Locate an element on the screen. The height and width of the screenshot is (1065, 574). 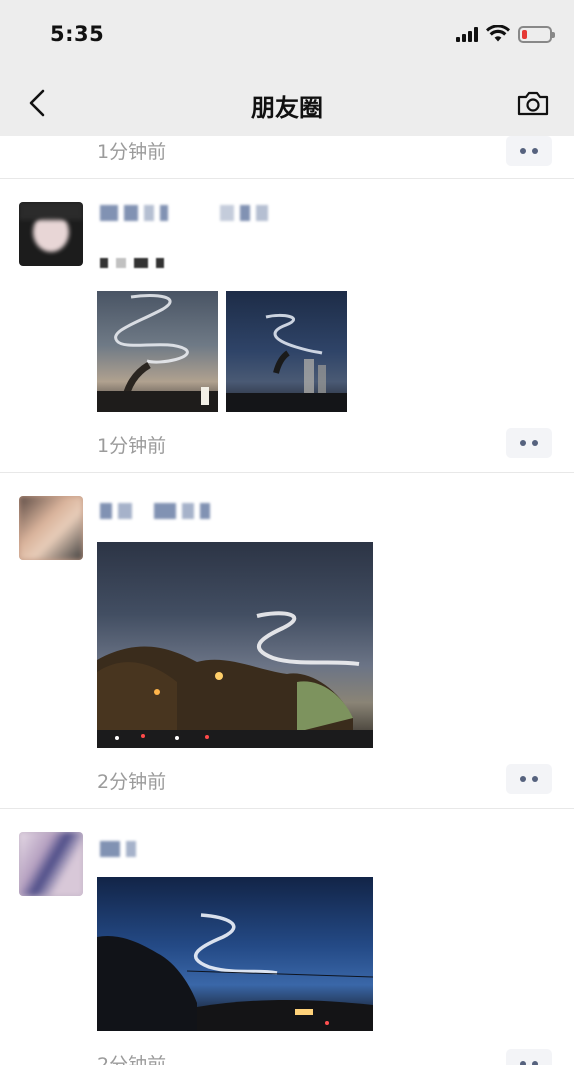
post-text is located at coordinates (132, 263).